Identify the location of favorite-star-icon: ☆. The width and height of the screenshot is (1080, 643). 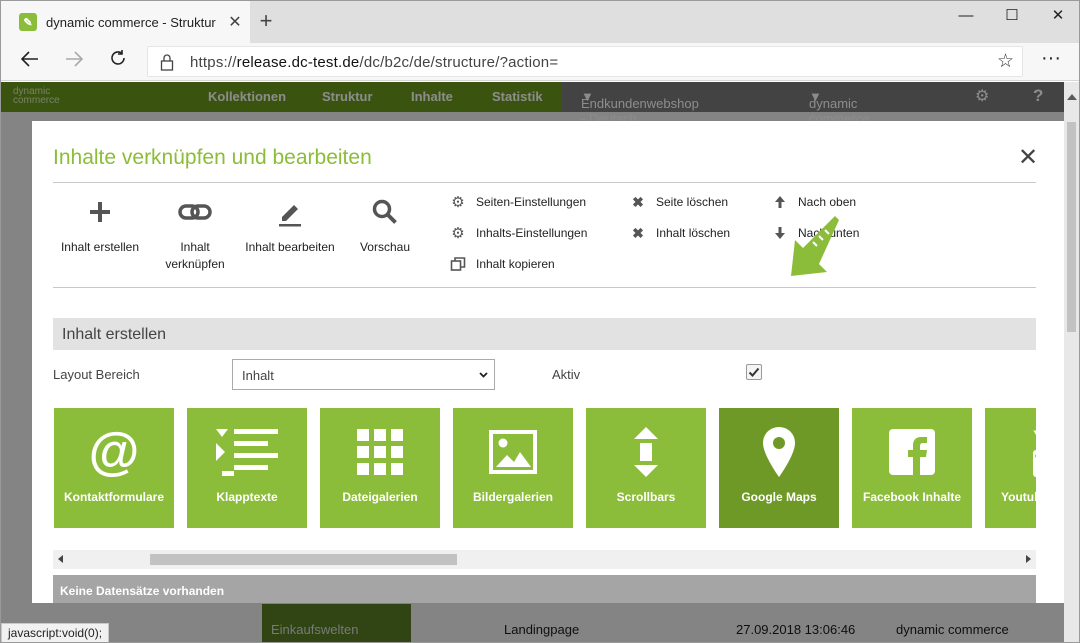
(1005, 61).